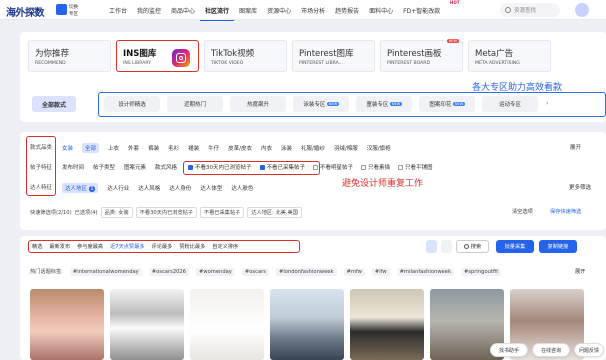 The height and width of the screenshot is (360, 606). Describe the element at coordinates (132, 104) in the screenshot. I see `special-designer-pick: 设计师精选` at that location.